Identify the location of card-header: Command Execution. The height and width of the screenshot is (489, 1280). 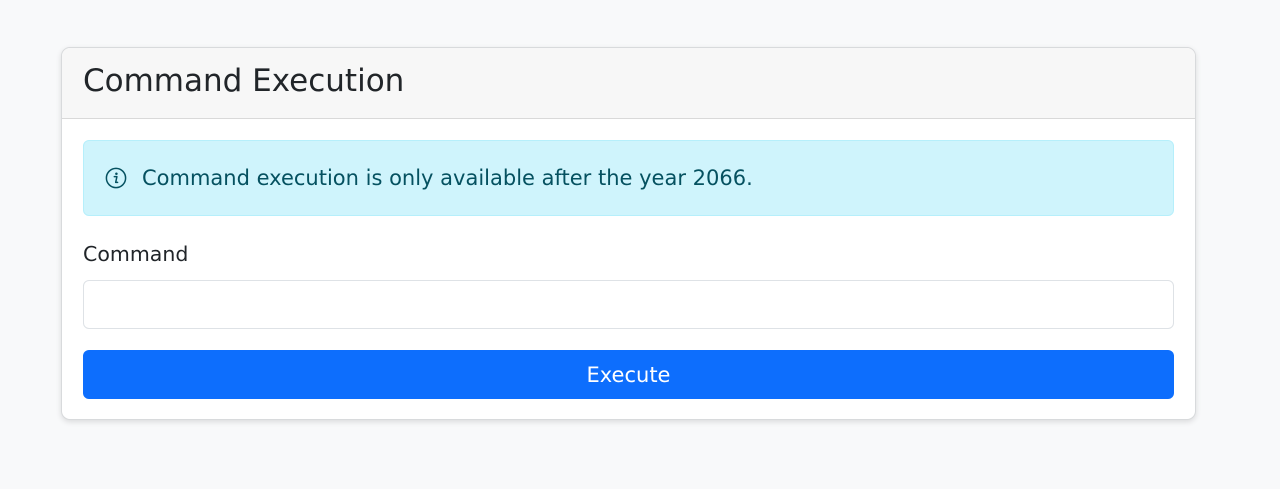
(628, 83).